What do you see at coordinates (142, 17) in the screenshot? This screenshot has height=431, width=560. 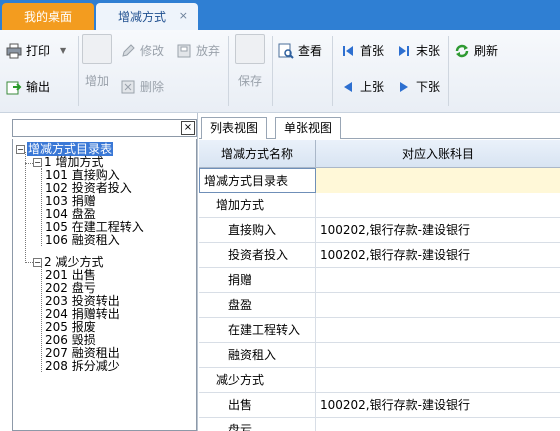 I see `tab-active-label: 增减方式` at bounding box center [142, 17].